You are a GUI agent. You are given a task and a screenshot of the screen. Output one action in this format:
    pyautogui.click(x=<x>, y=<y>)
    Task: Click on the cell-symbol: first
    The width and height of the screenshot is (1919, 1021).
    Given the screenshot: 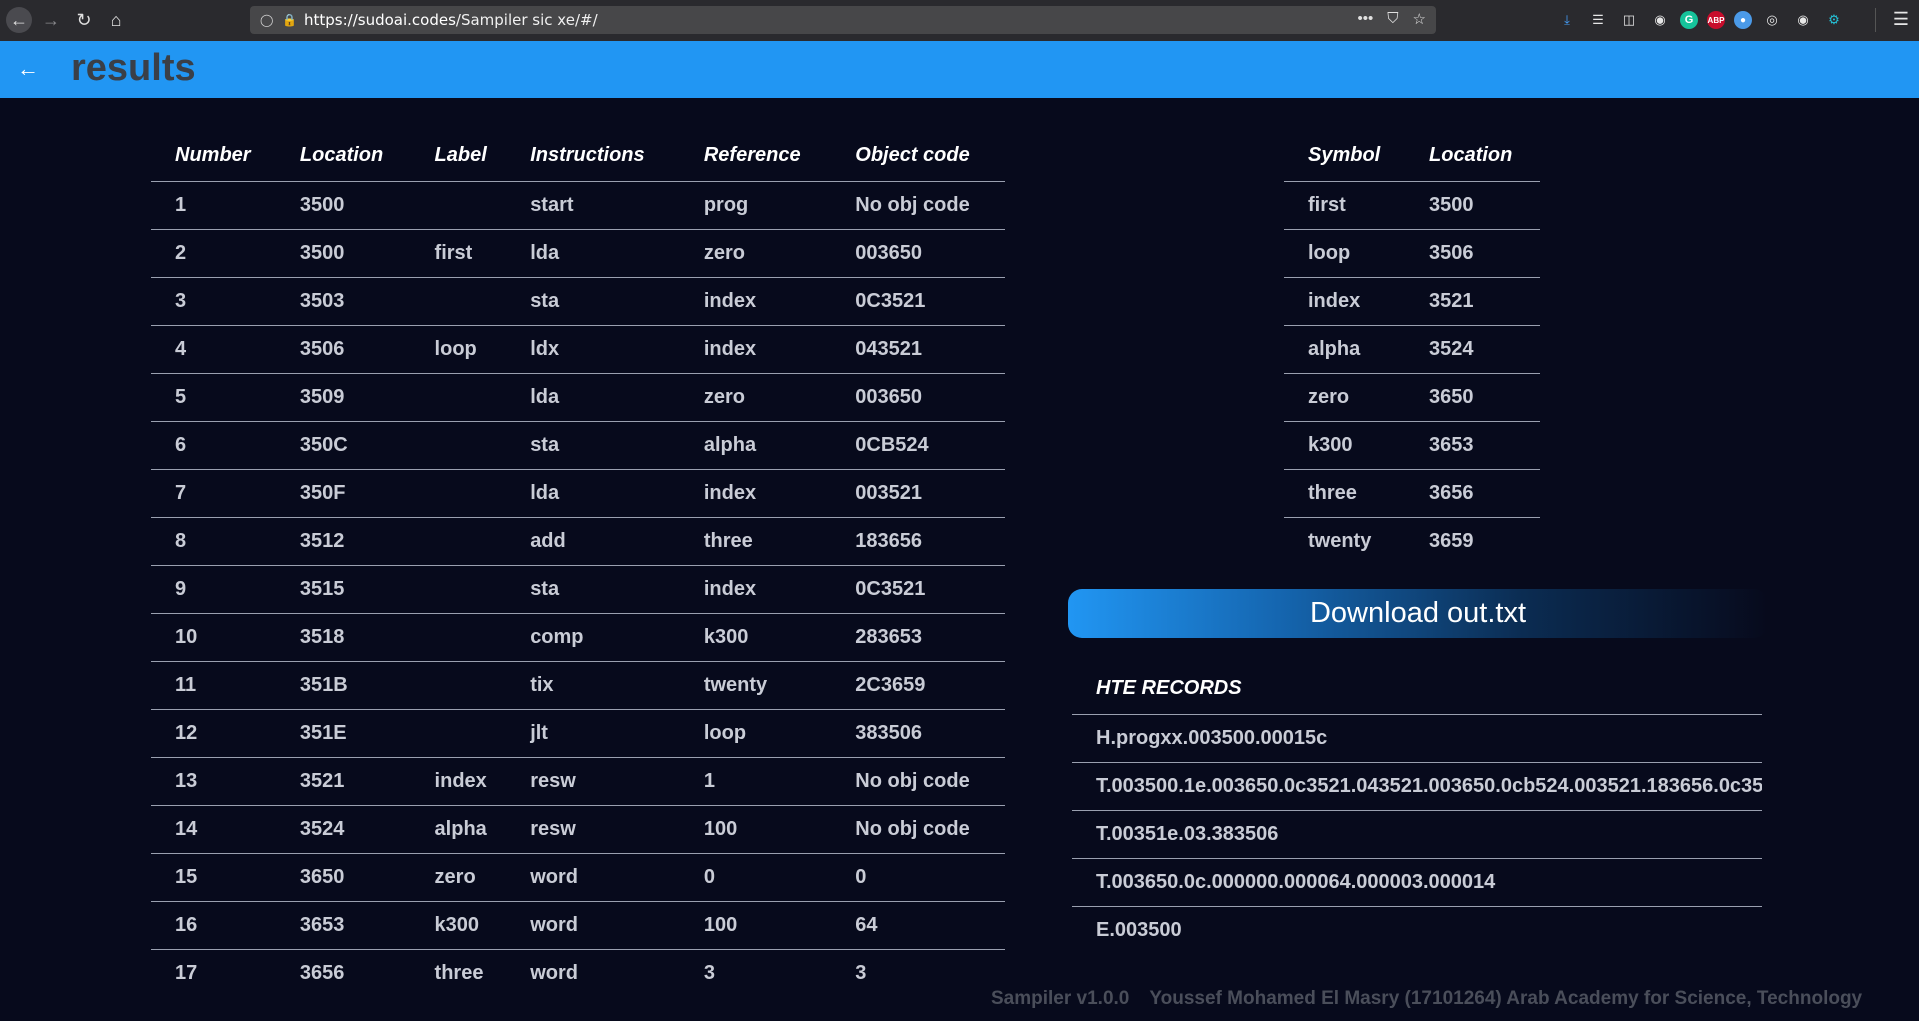 What is the action you would take?
    pyautogui.click(x=1345, y=205)
    